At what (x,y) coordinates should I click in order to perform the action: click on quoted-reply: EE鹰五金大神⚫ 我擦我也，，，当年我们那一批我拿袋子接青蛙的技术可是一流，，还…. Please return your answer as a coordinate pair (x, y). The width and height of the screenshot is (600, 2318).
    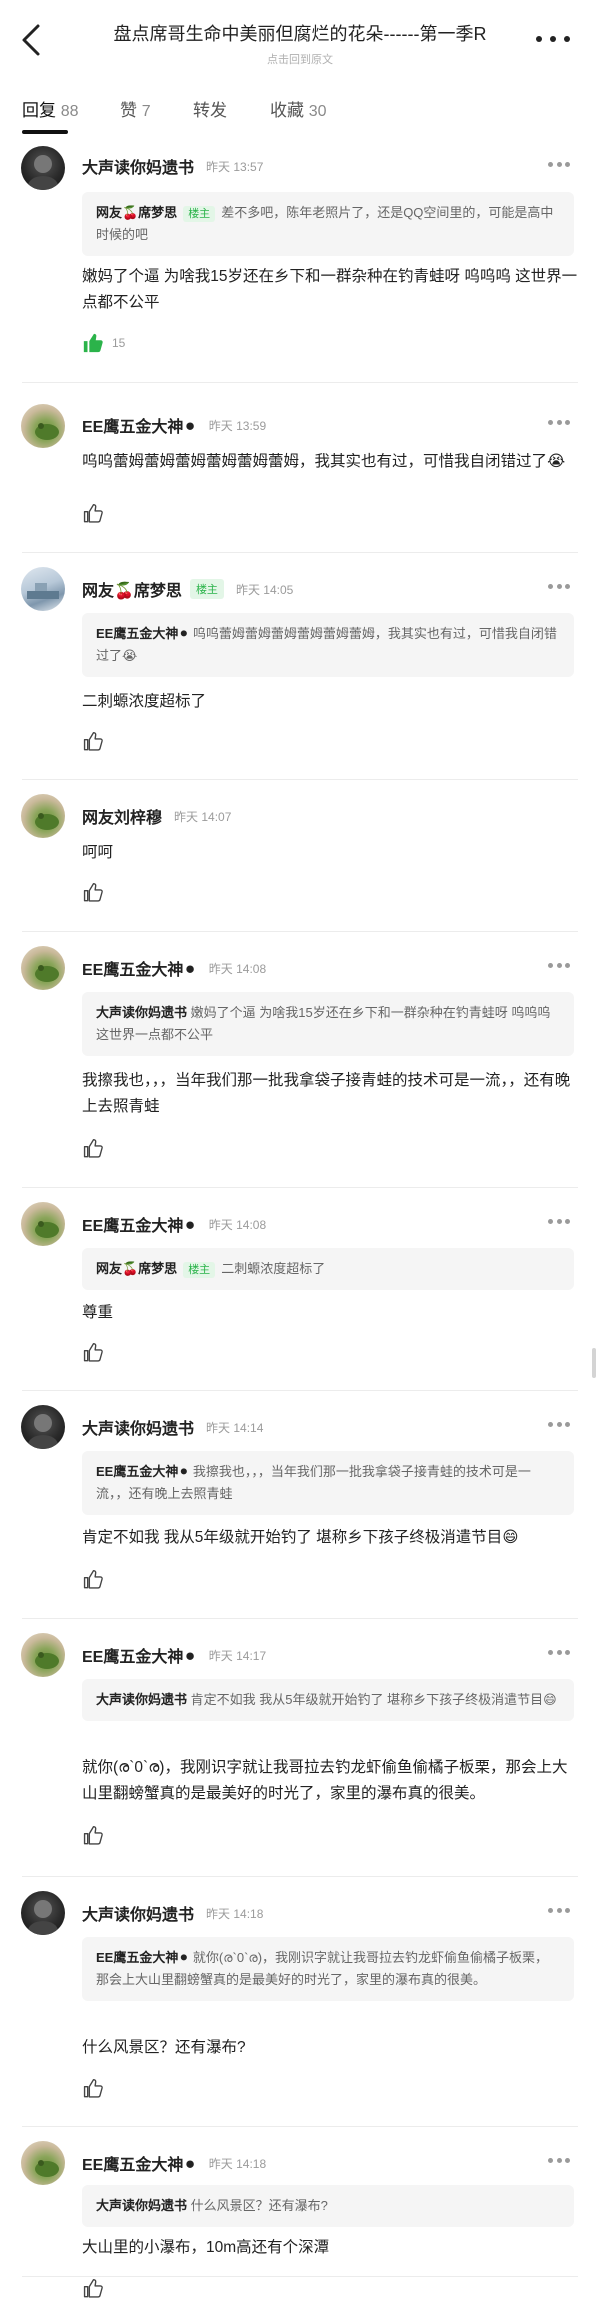
    Looking at the image, I should click on (328, 1483).